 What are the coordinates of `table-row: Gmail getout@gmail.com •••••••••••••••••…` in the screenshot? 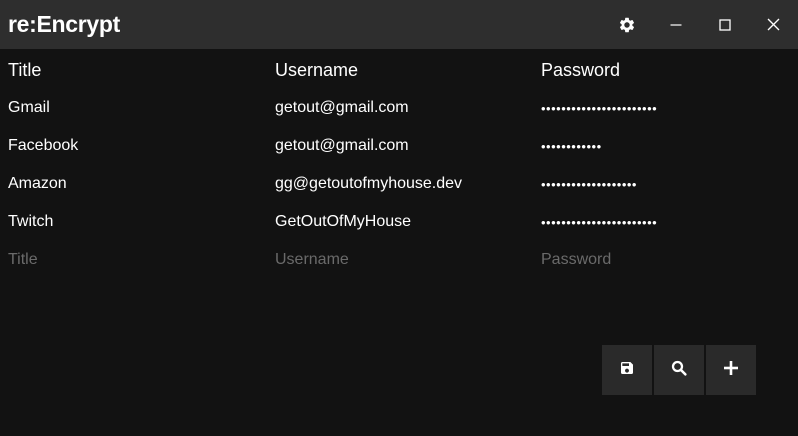 It's located at (399, 108).